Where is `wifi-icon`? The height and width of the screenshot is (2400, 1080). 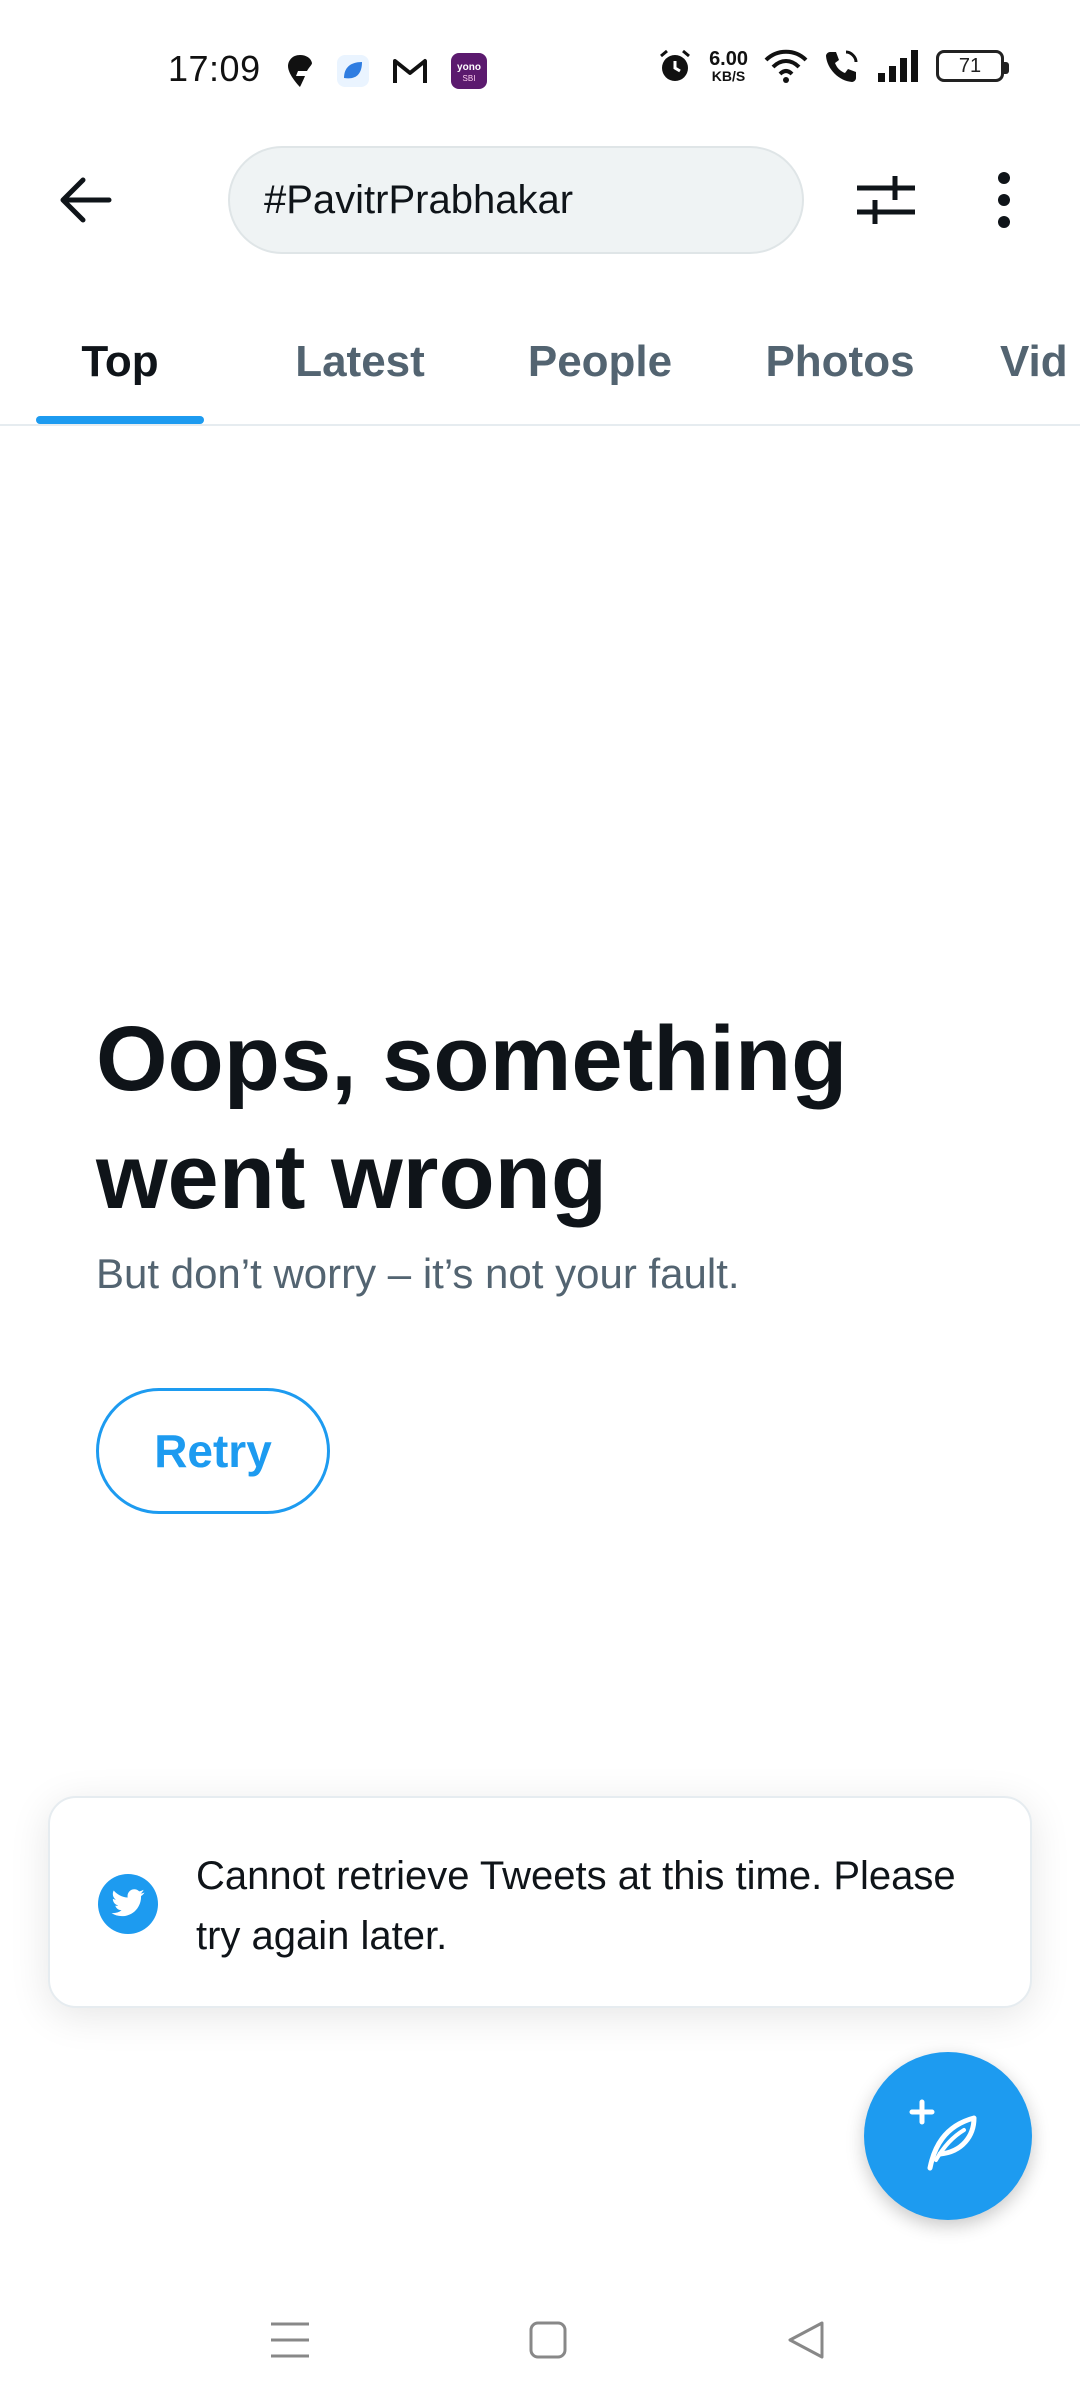
wifi-icon is located at coordinates (786, 66).